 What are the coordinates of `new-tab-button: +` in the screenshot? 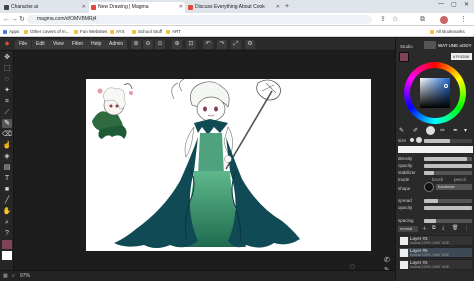 It's located at (287, 6).